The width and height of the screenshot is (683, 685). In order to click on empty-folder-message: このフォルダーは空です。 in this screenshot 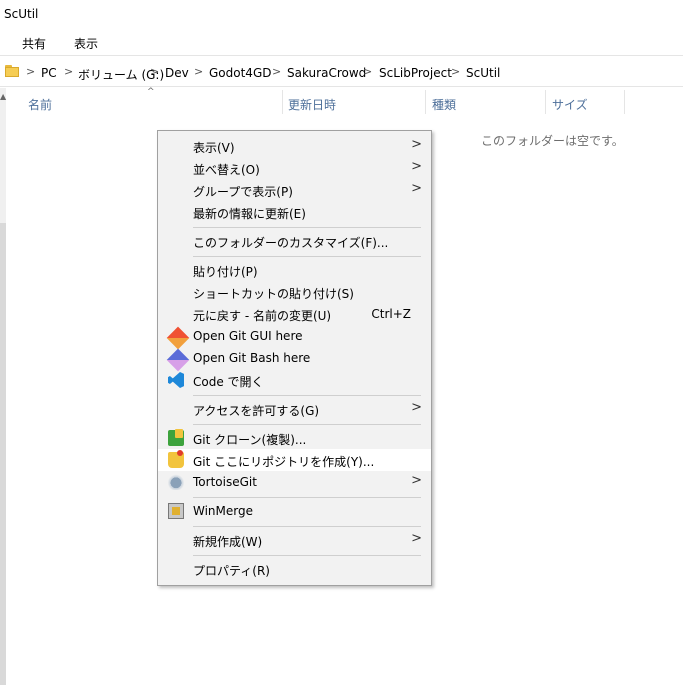, I will do `click(552, 141)`.